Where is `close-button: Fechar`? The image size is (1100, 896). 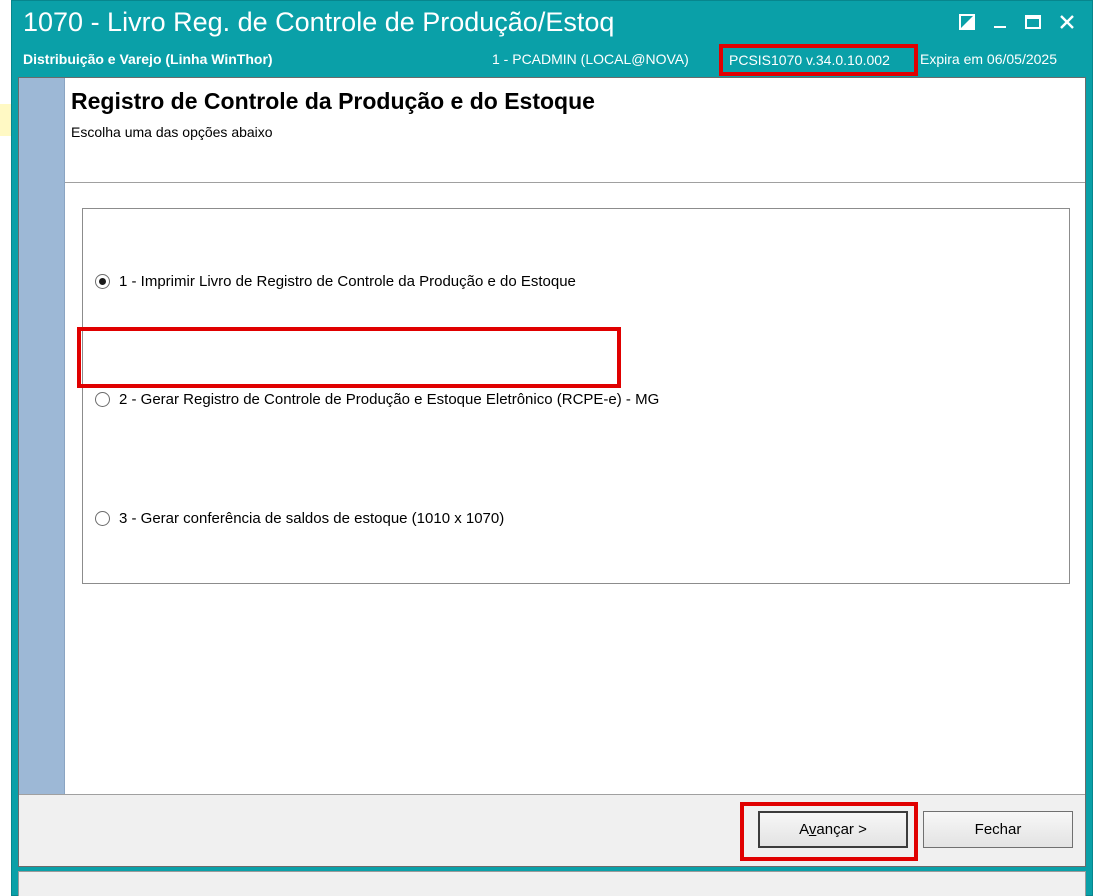
close-button: Fechar is located at coordinates (998, 829).